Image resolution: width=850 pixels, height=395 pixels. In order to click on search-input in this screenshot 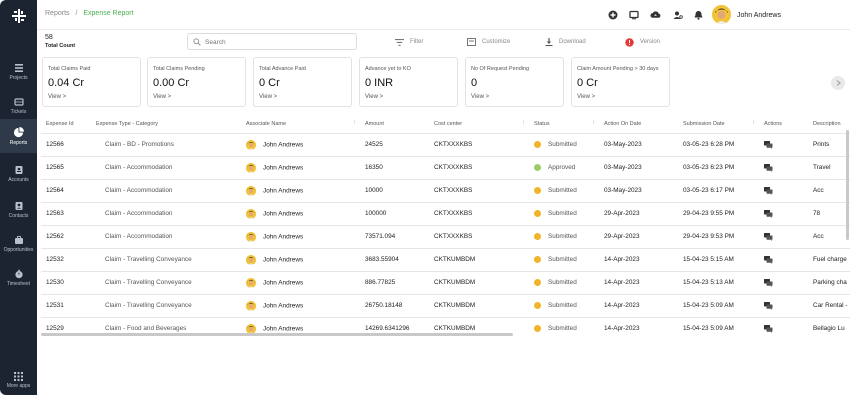, I will do `click(277, 42)`.